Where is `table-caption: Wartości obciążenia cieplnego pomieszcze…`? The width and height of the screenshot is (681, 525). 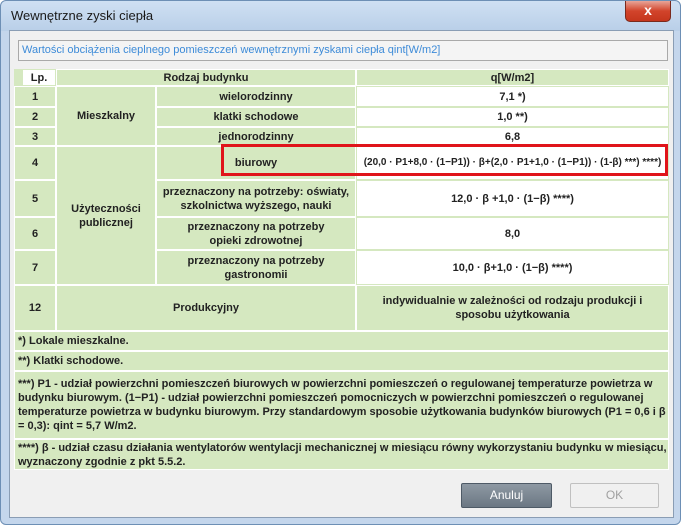
table-caption: Wartości obciążenia cieplnego pomieszcze… is located at coordinates (343, 50).